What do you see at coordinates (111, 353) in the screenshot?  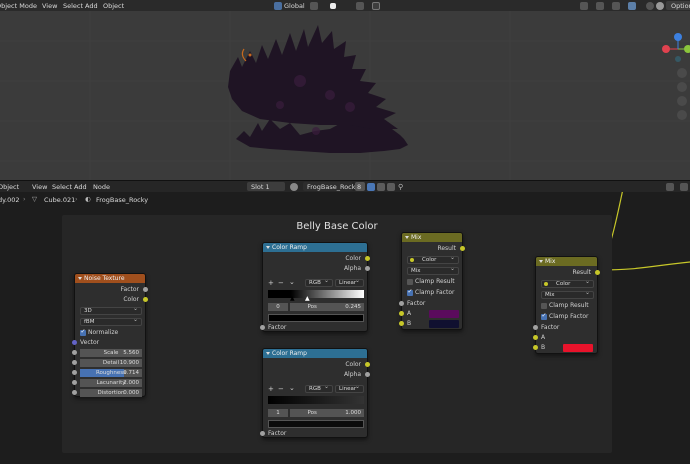 I see `scale-field: Scale 5.560` at bounding box center [111, 353].